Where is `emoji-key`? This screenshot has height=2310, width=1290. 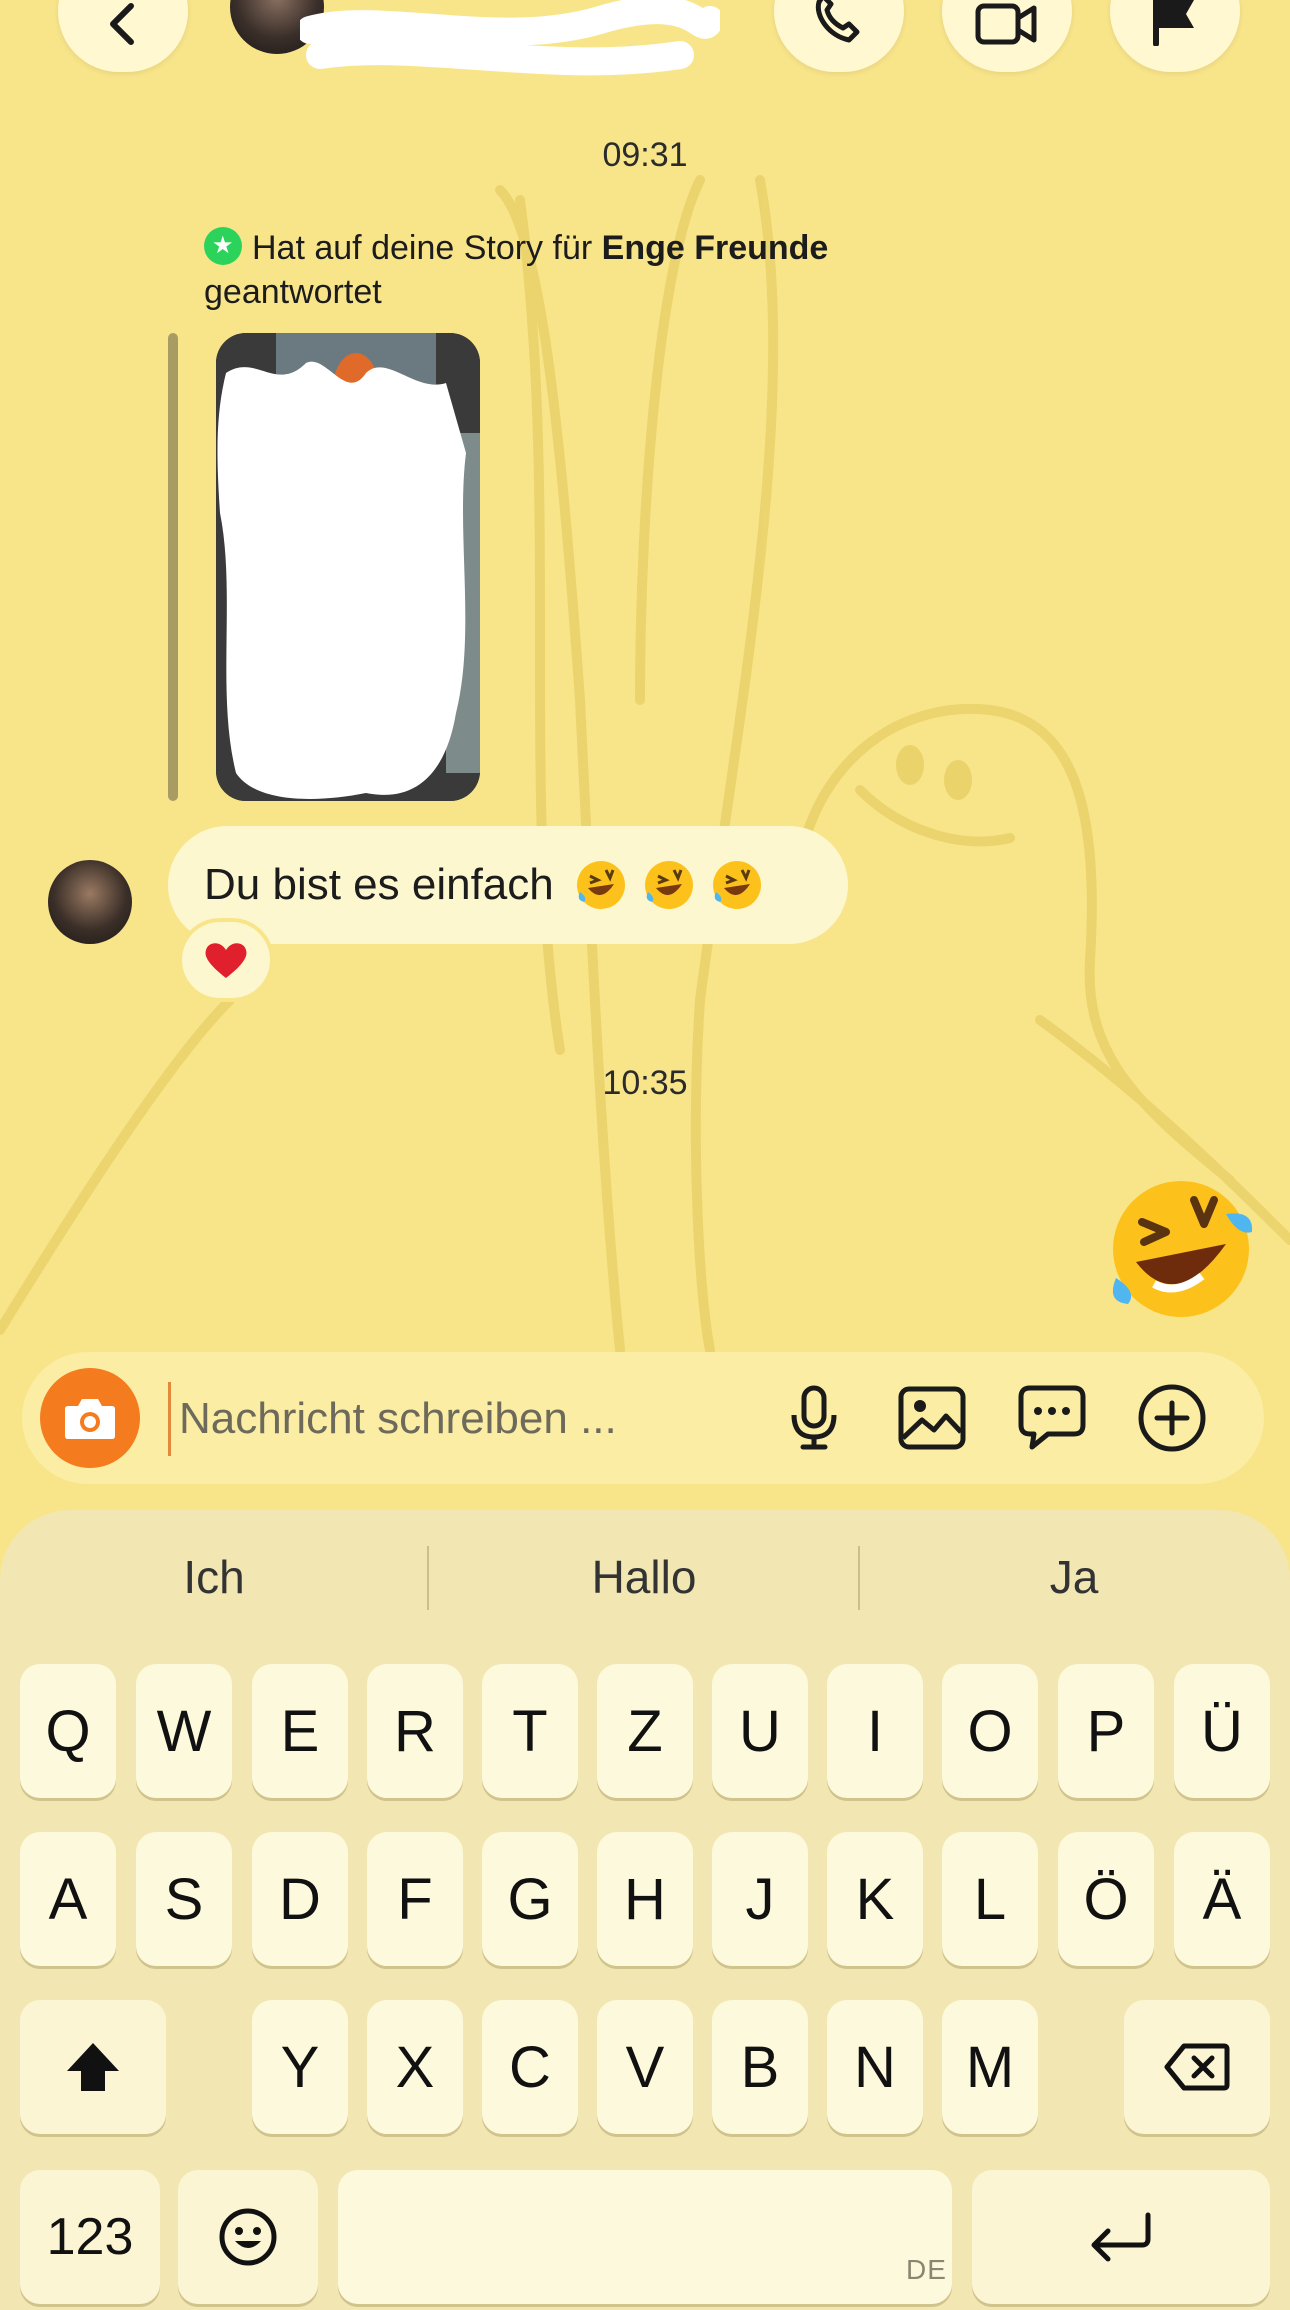
emoji-key is located at coordinates (248, 2237).